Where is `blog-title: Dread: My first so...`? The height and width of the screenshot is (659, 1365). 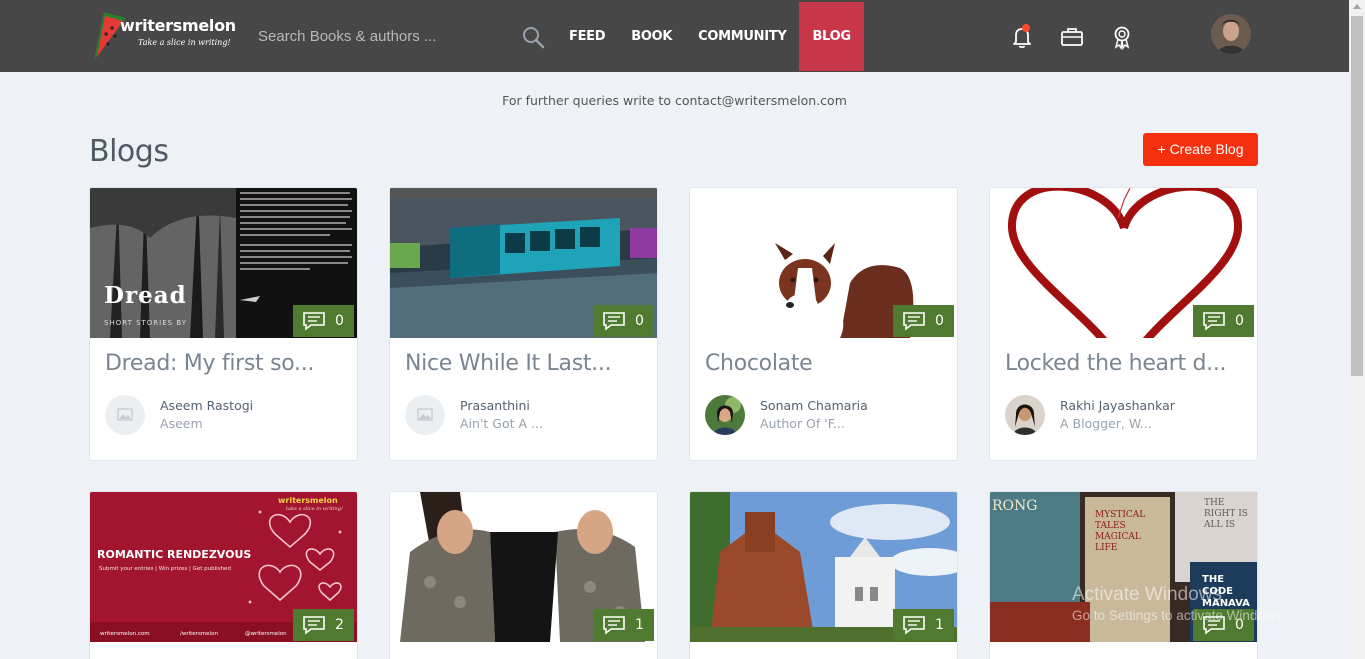 blog-title: Dread: My first so... is located at coordinates (225, 363).